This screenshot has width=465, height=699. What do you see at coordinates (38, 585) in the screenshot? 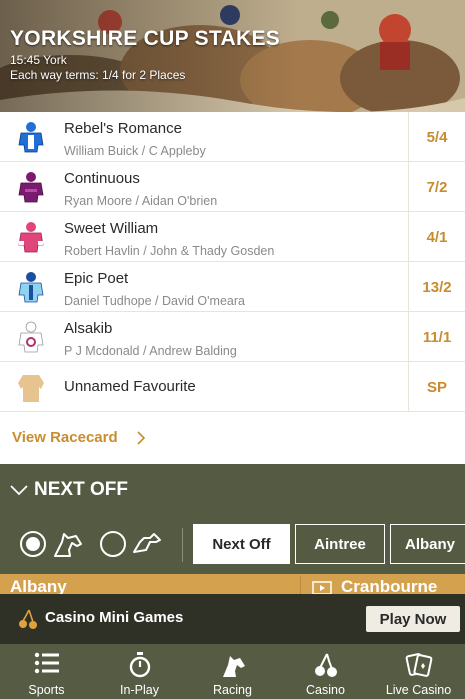
I see `next-race-left: Albany` at bounding box center [38, 585].